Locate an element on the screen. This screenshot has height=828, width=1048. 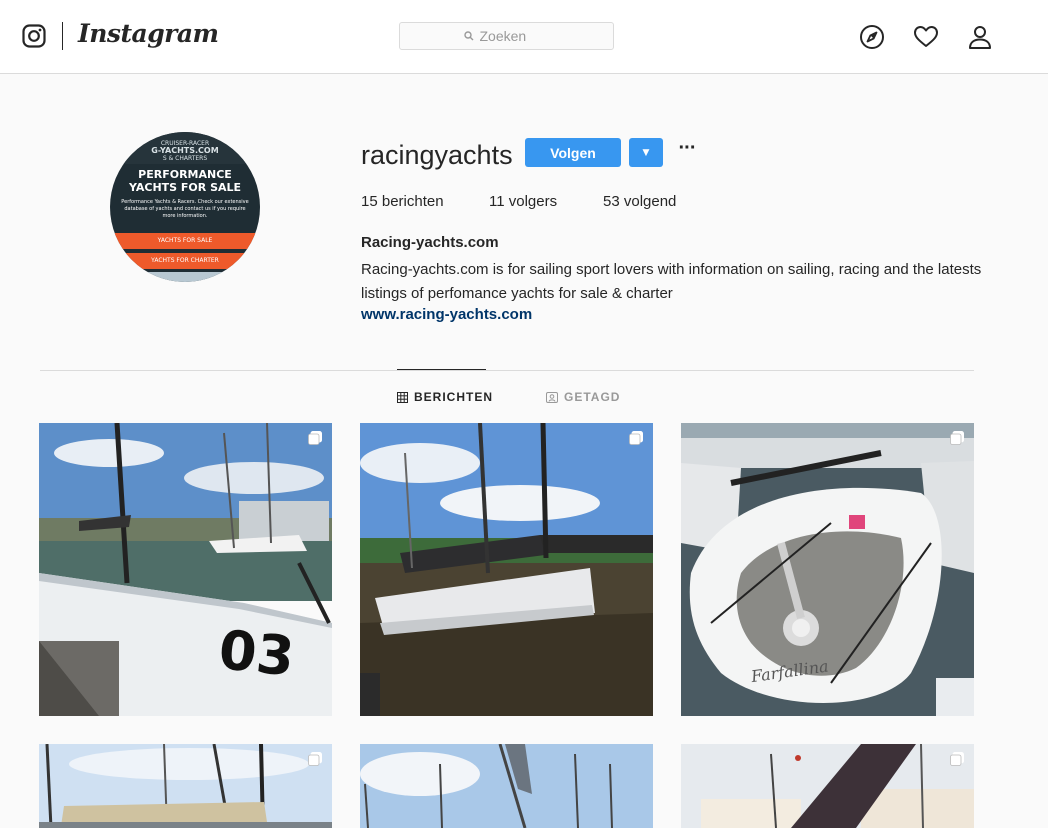
post-image-masts is located at coordinates (506, 786).